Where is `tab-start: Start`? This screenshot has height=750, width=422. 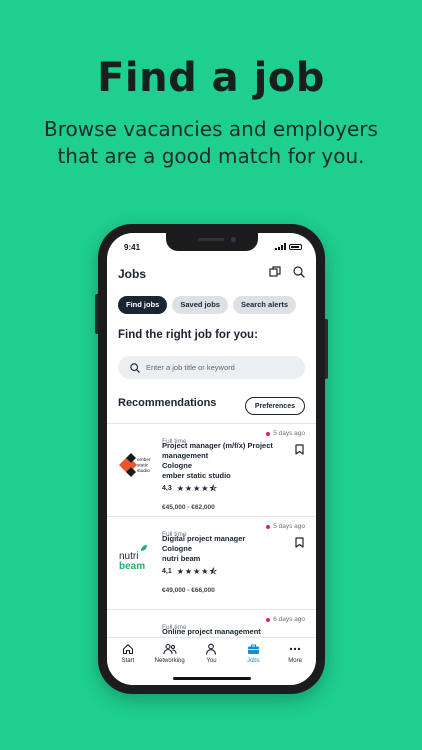 tab-start: Start is located at coordinates (128, 653).